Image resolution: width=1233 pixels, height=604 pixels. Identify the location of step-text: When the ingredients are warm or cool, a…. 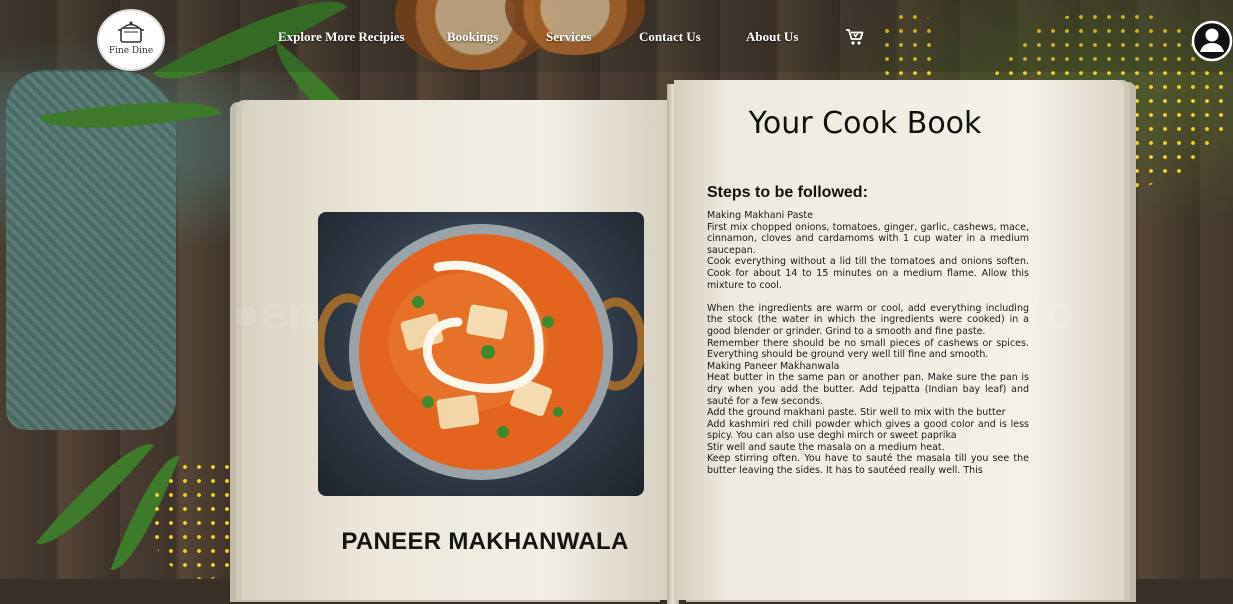
(868, 319).